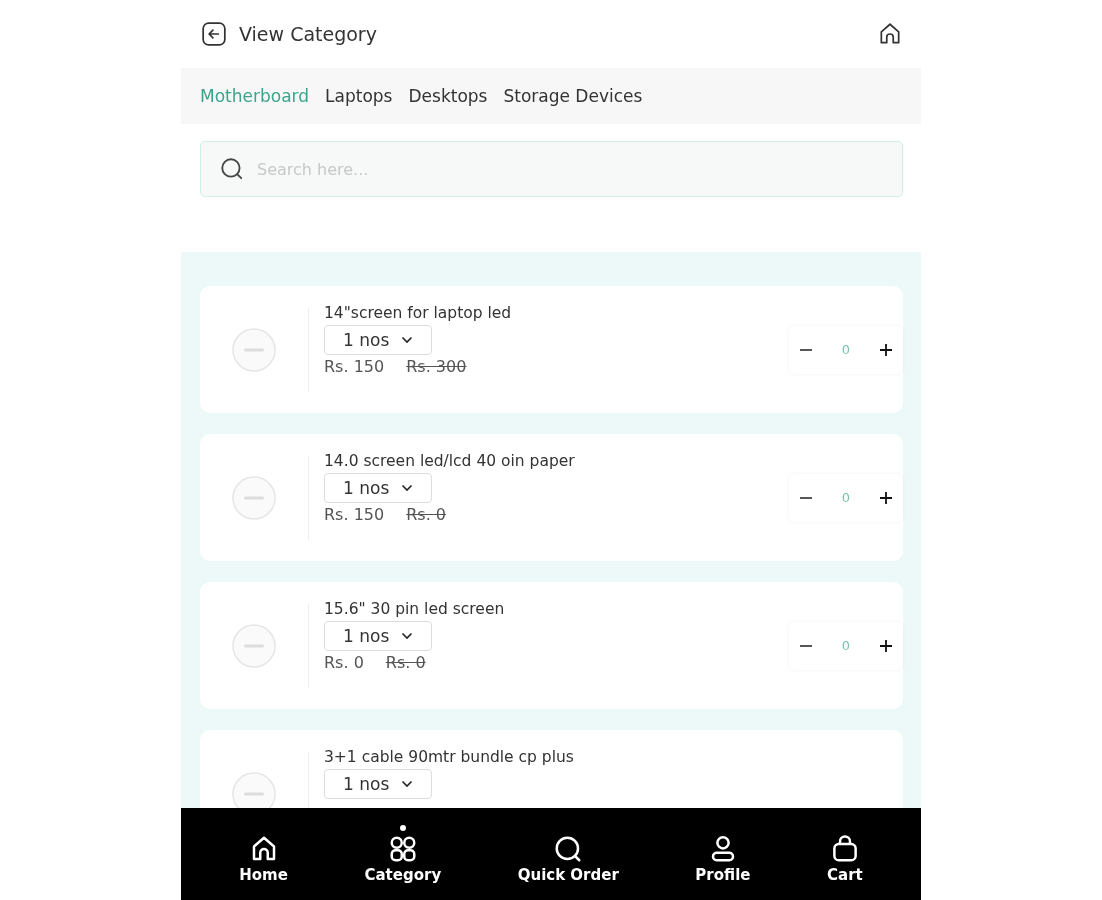 The image size is (1102, 900). What do you see at coordinates (403, 854) in the screenshot?
I see `nav-item: Category` at bounding box center [403, 854].